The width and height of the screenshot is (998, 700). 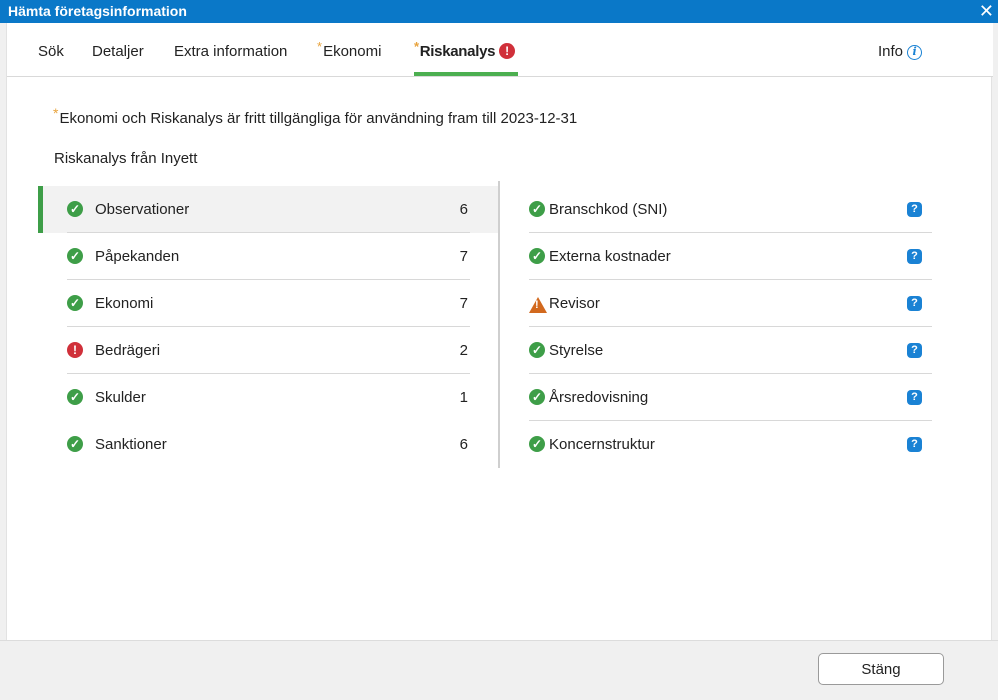 I want to click on item-count: 1, so click(x=463, y=397).